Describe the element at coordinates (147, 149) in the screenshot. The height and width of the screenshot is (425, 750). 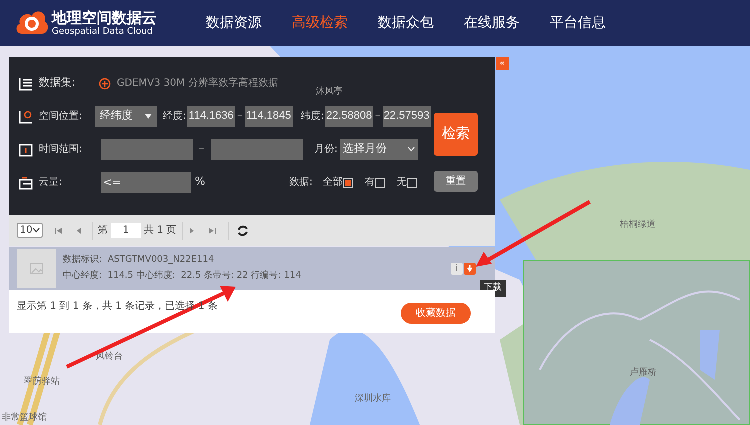
I see `start-date-field` at that location.